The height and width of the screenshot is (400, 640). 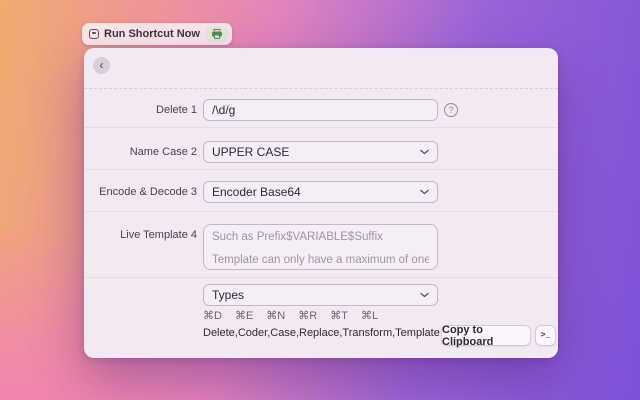 What do you see at coordinates (212, 316) in the screenshot?
I see `shortcut-key: ⌘D` at bounding box center [212, 316].